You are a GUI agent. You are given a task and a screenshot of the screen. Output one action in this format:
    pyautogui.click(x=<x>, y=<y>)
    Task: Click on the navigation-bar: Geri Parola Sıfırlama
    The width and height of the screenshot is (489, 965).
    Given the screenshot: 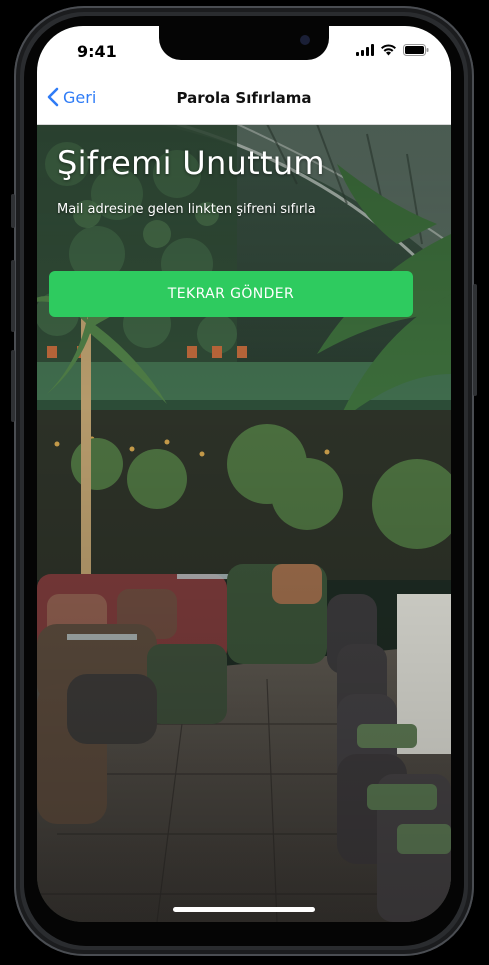 What is the action you would take?
    pyautogui.click(x=244, y=99)
    